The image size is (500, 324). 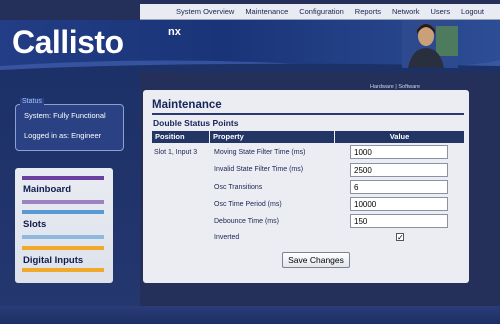 What do you see at coordinates (399, 170) in the screenshot?
I see `invalid-state-filter-input` at bounding box center [399, 170].